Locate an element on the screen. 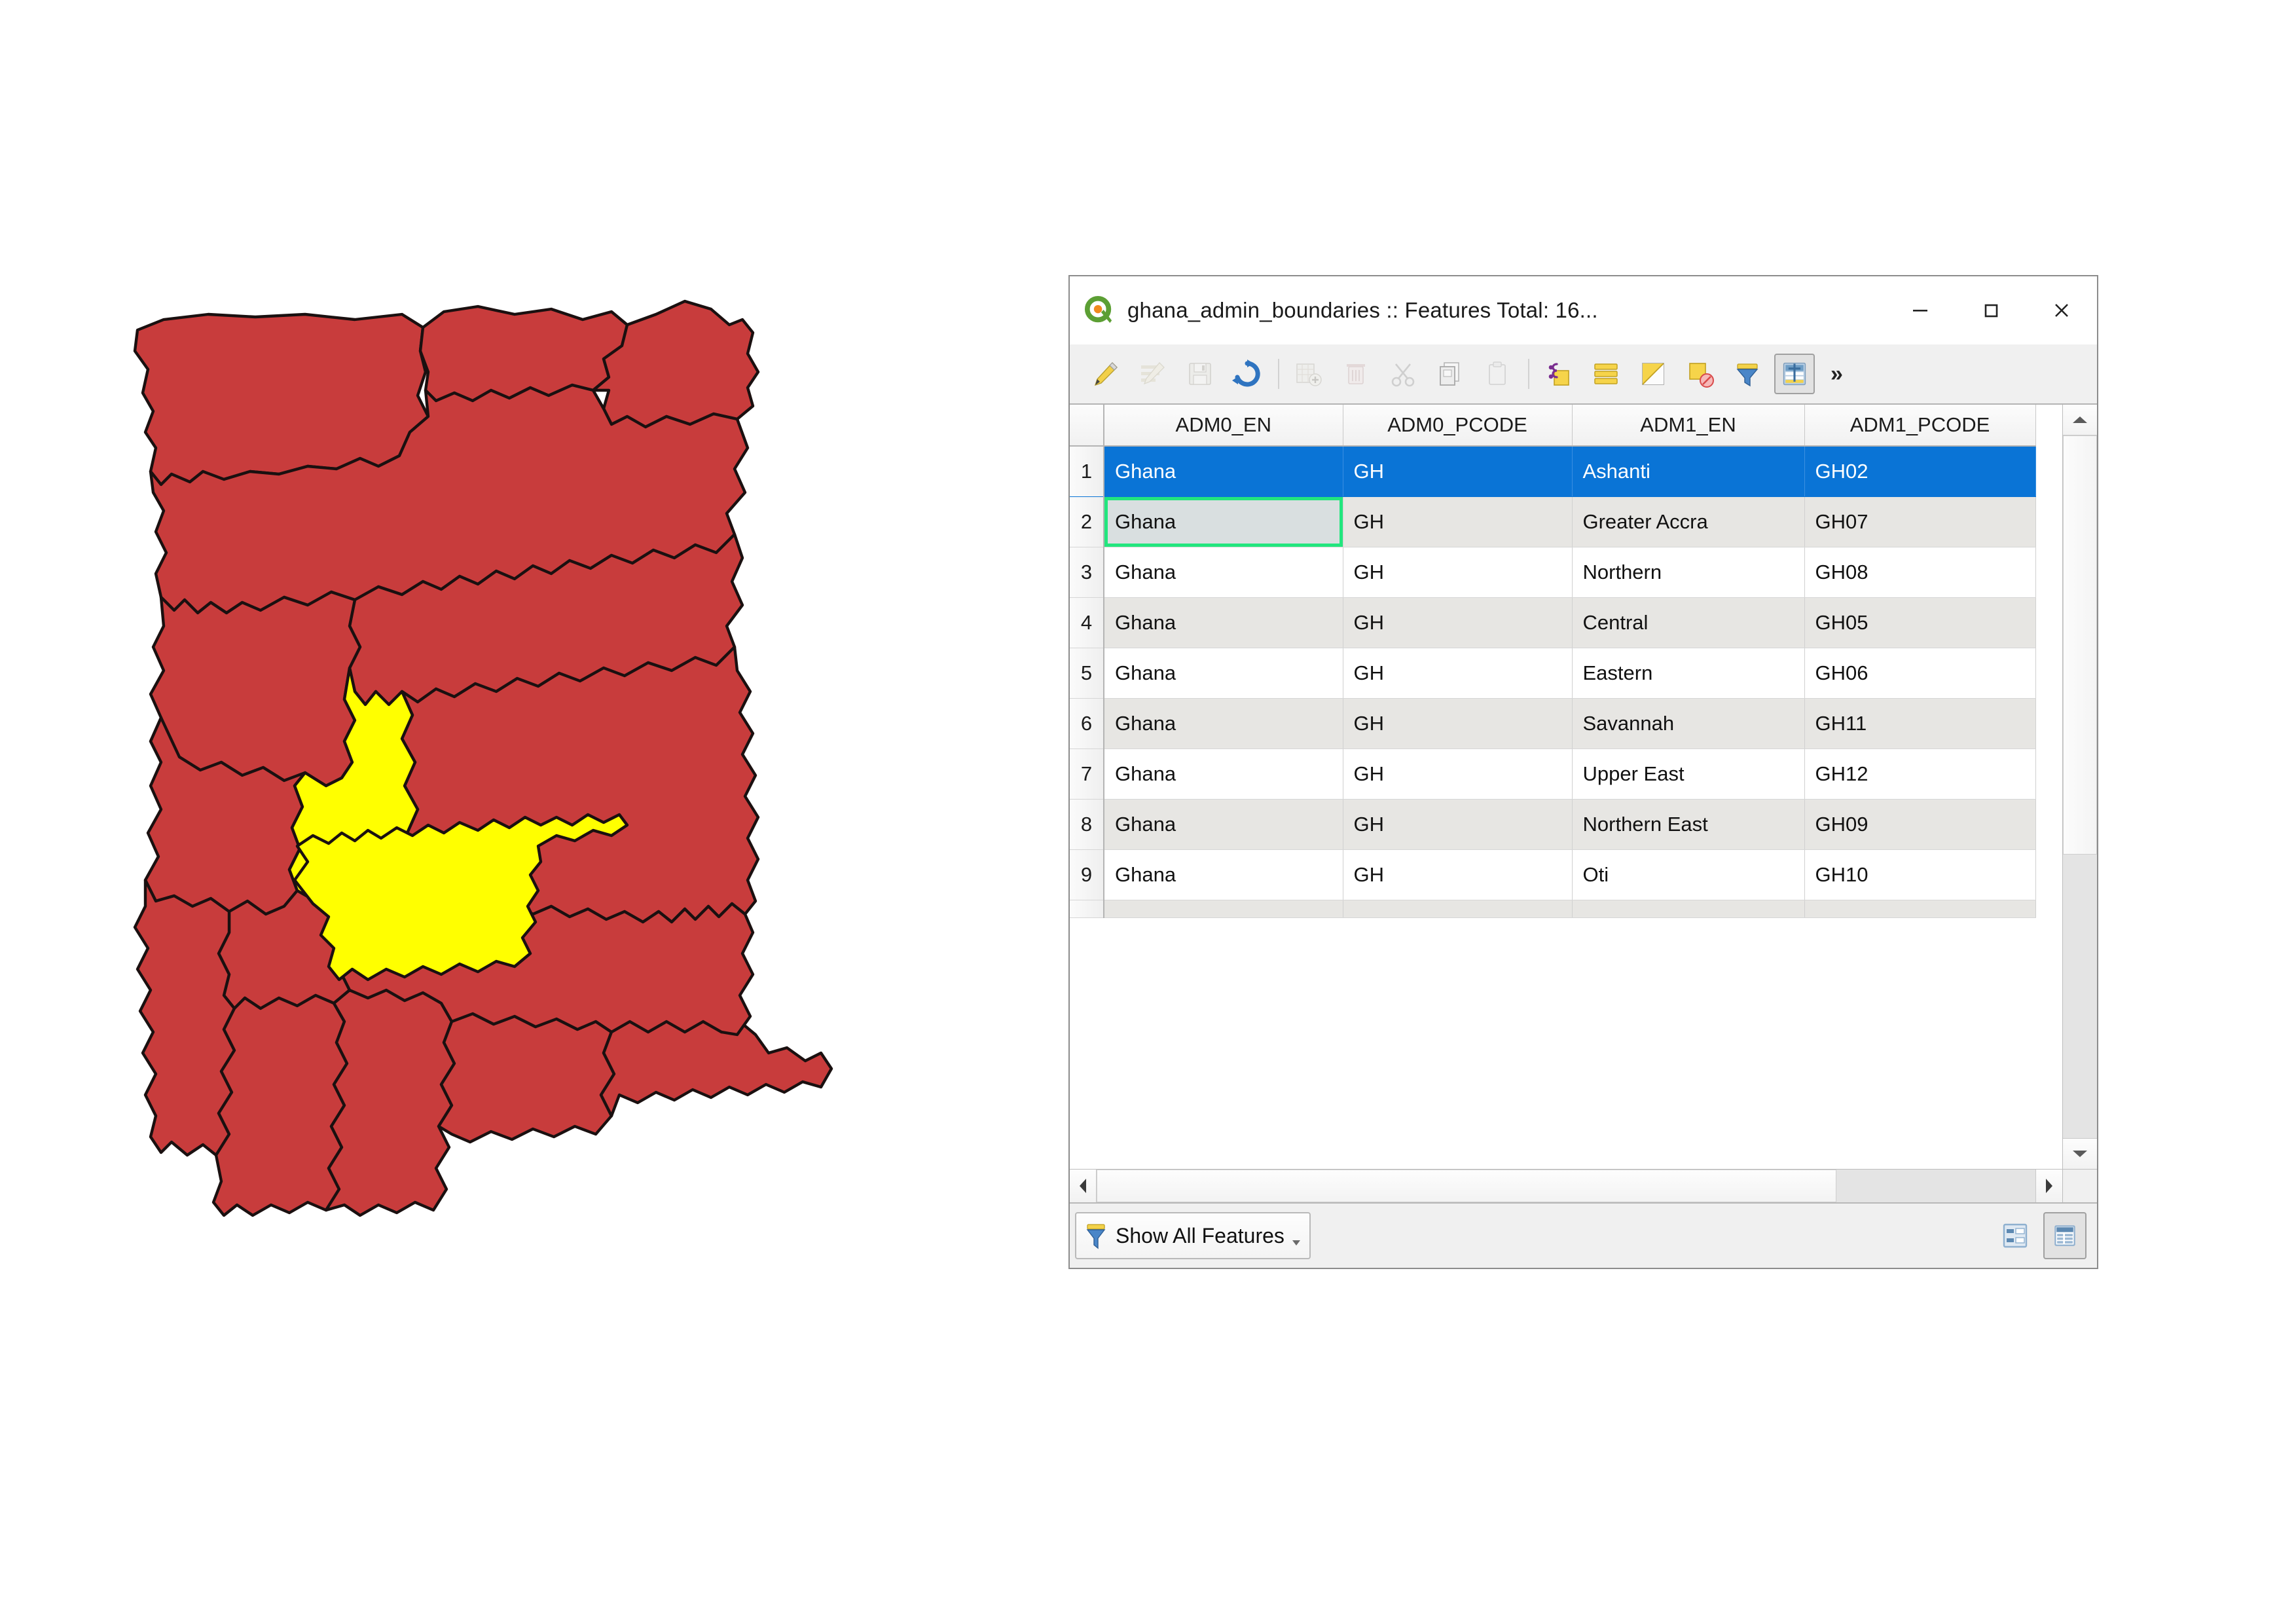  cell-adm1-pcode: GH05 is located at coordinates (1920, 622).